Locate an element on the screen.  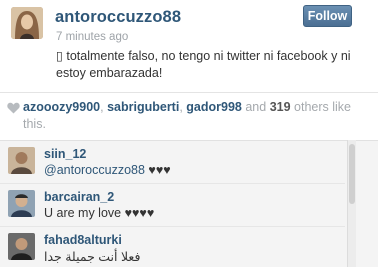
likes-and: and is located at coordinates (255, 107).